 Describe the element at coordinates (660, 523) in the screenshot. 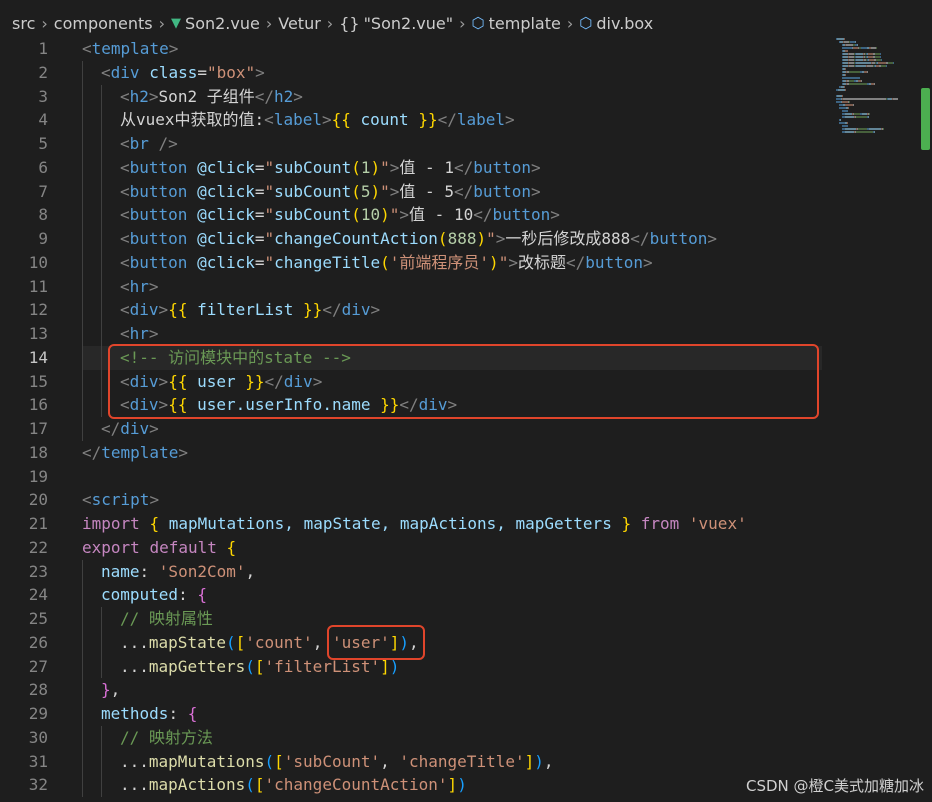

I see `code-token: from` at that location.